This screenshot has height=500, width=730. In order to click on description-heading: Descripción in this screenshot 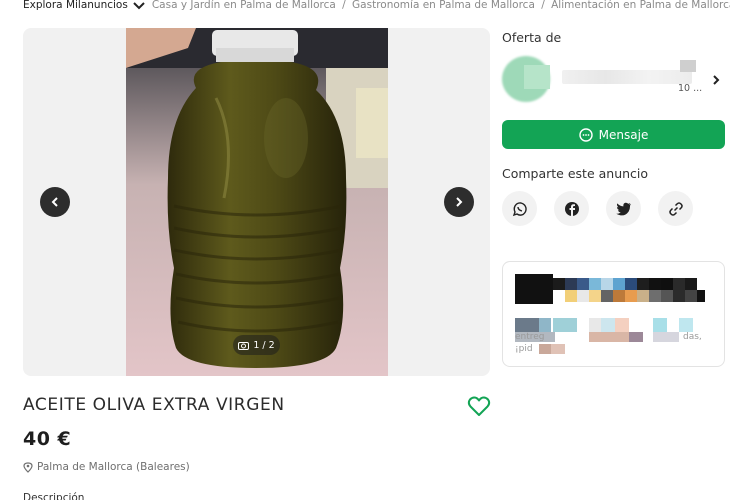, I will do `click(54, 496)`.